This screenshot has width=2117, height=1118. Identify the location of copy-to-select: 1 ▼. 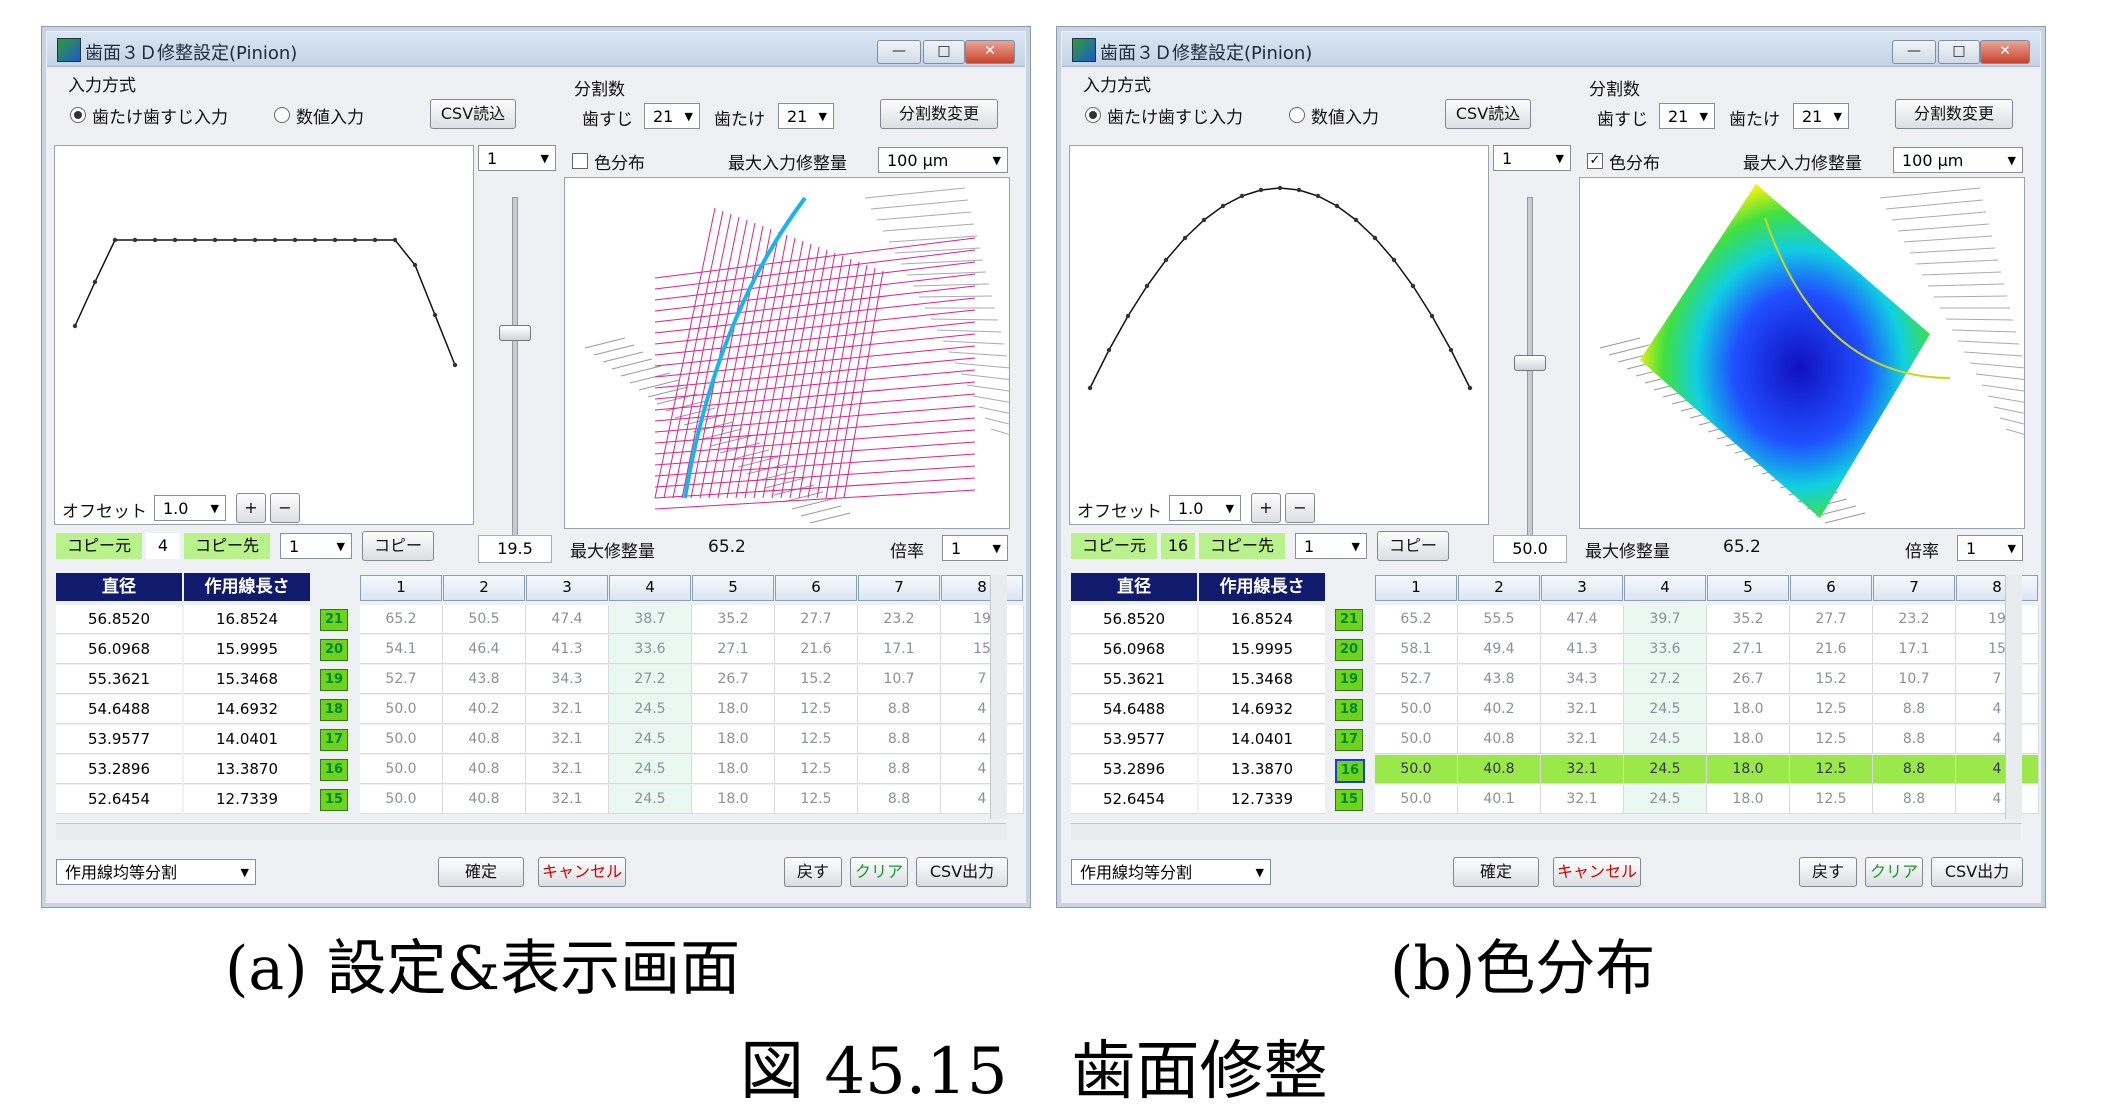
(1331, 546).